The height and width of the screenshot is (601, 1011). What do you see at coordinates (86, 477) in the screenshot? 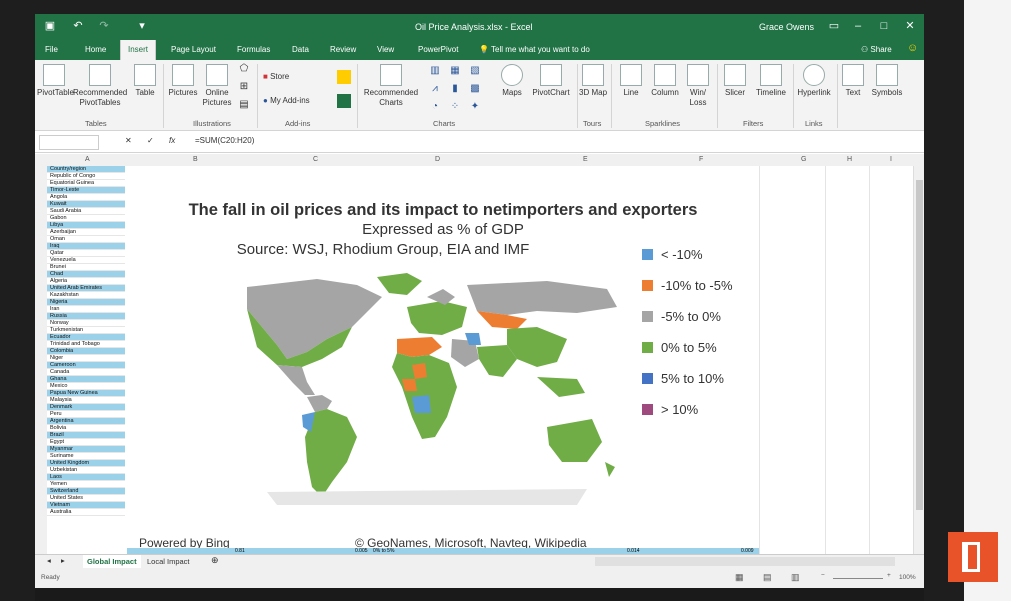
I see `country-cell: Laos` at bounding box center [86, 477].